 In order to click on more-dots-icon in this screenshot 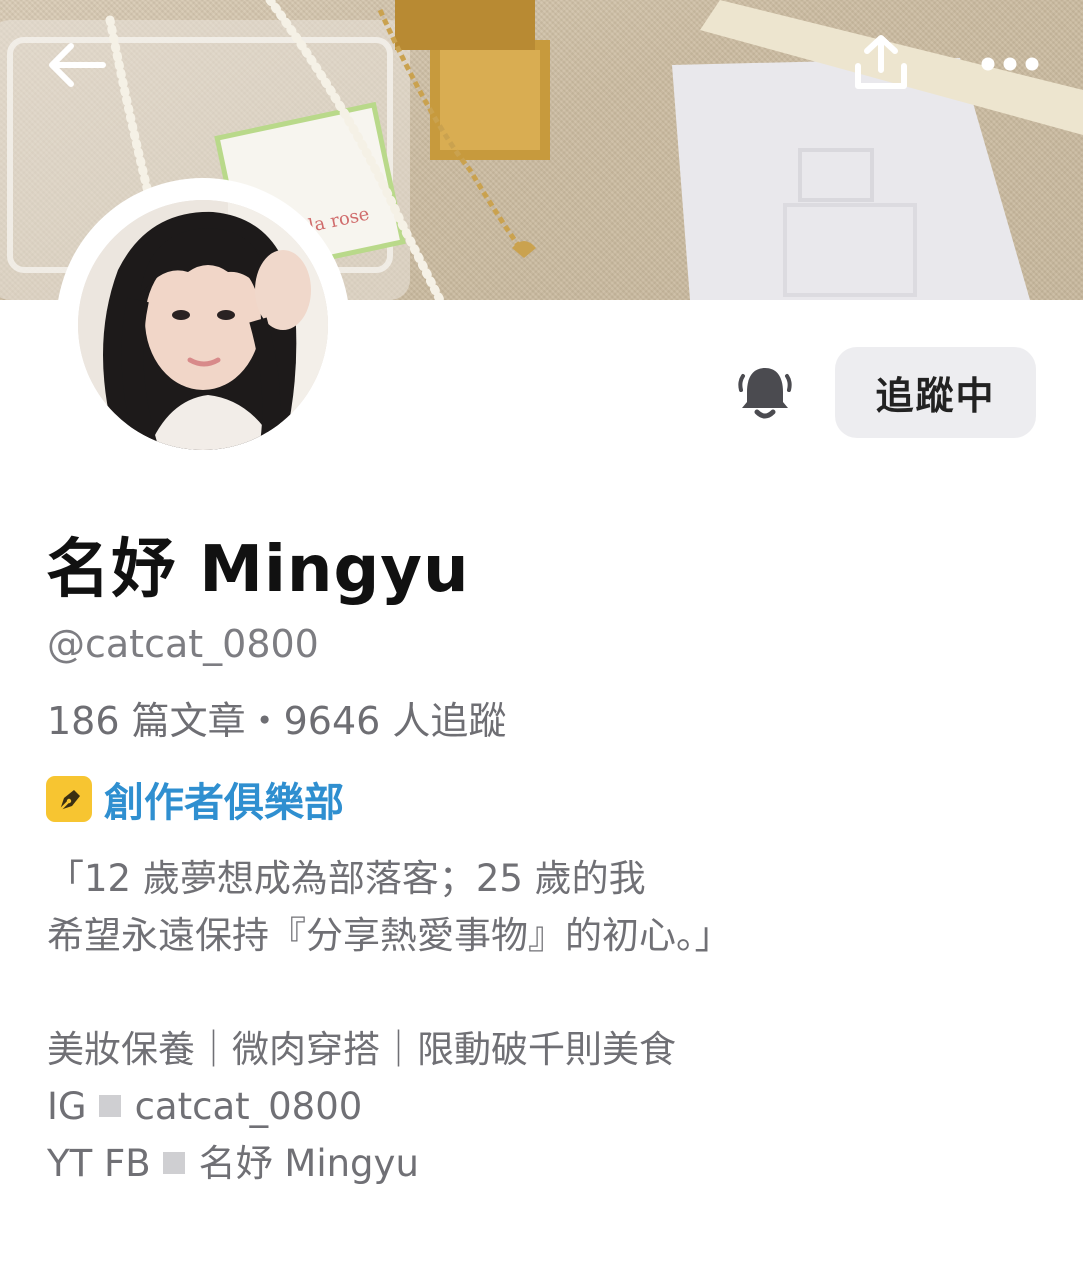, I will do `click(1010, 64)`.